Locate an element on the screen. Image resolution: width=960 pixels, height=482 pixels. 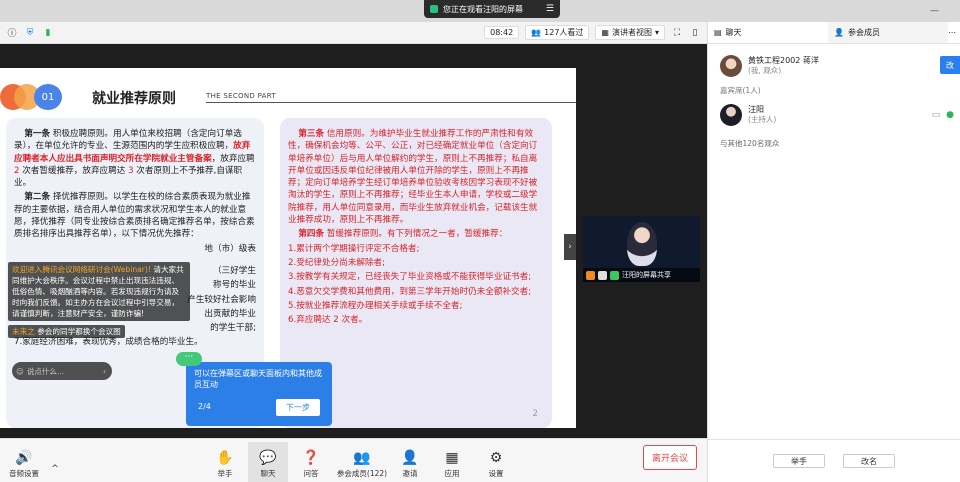
viewer-count-text: 127人看过 is located at coordinates (564, 32).